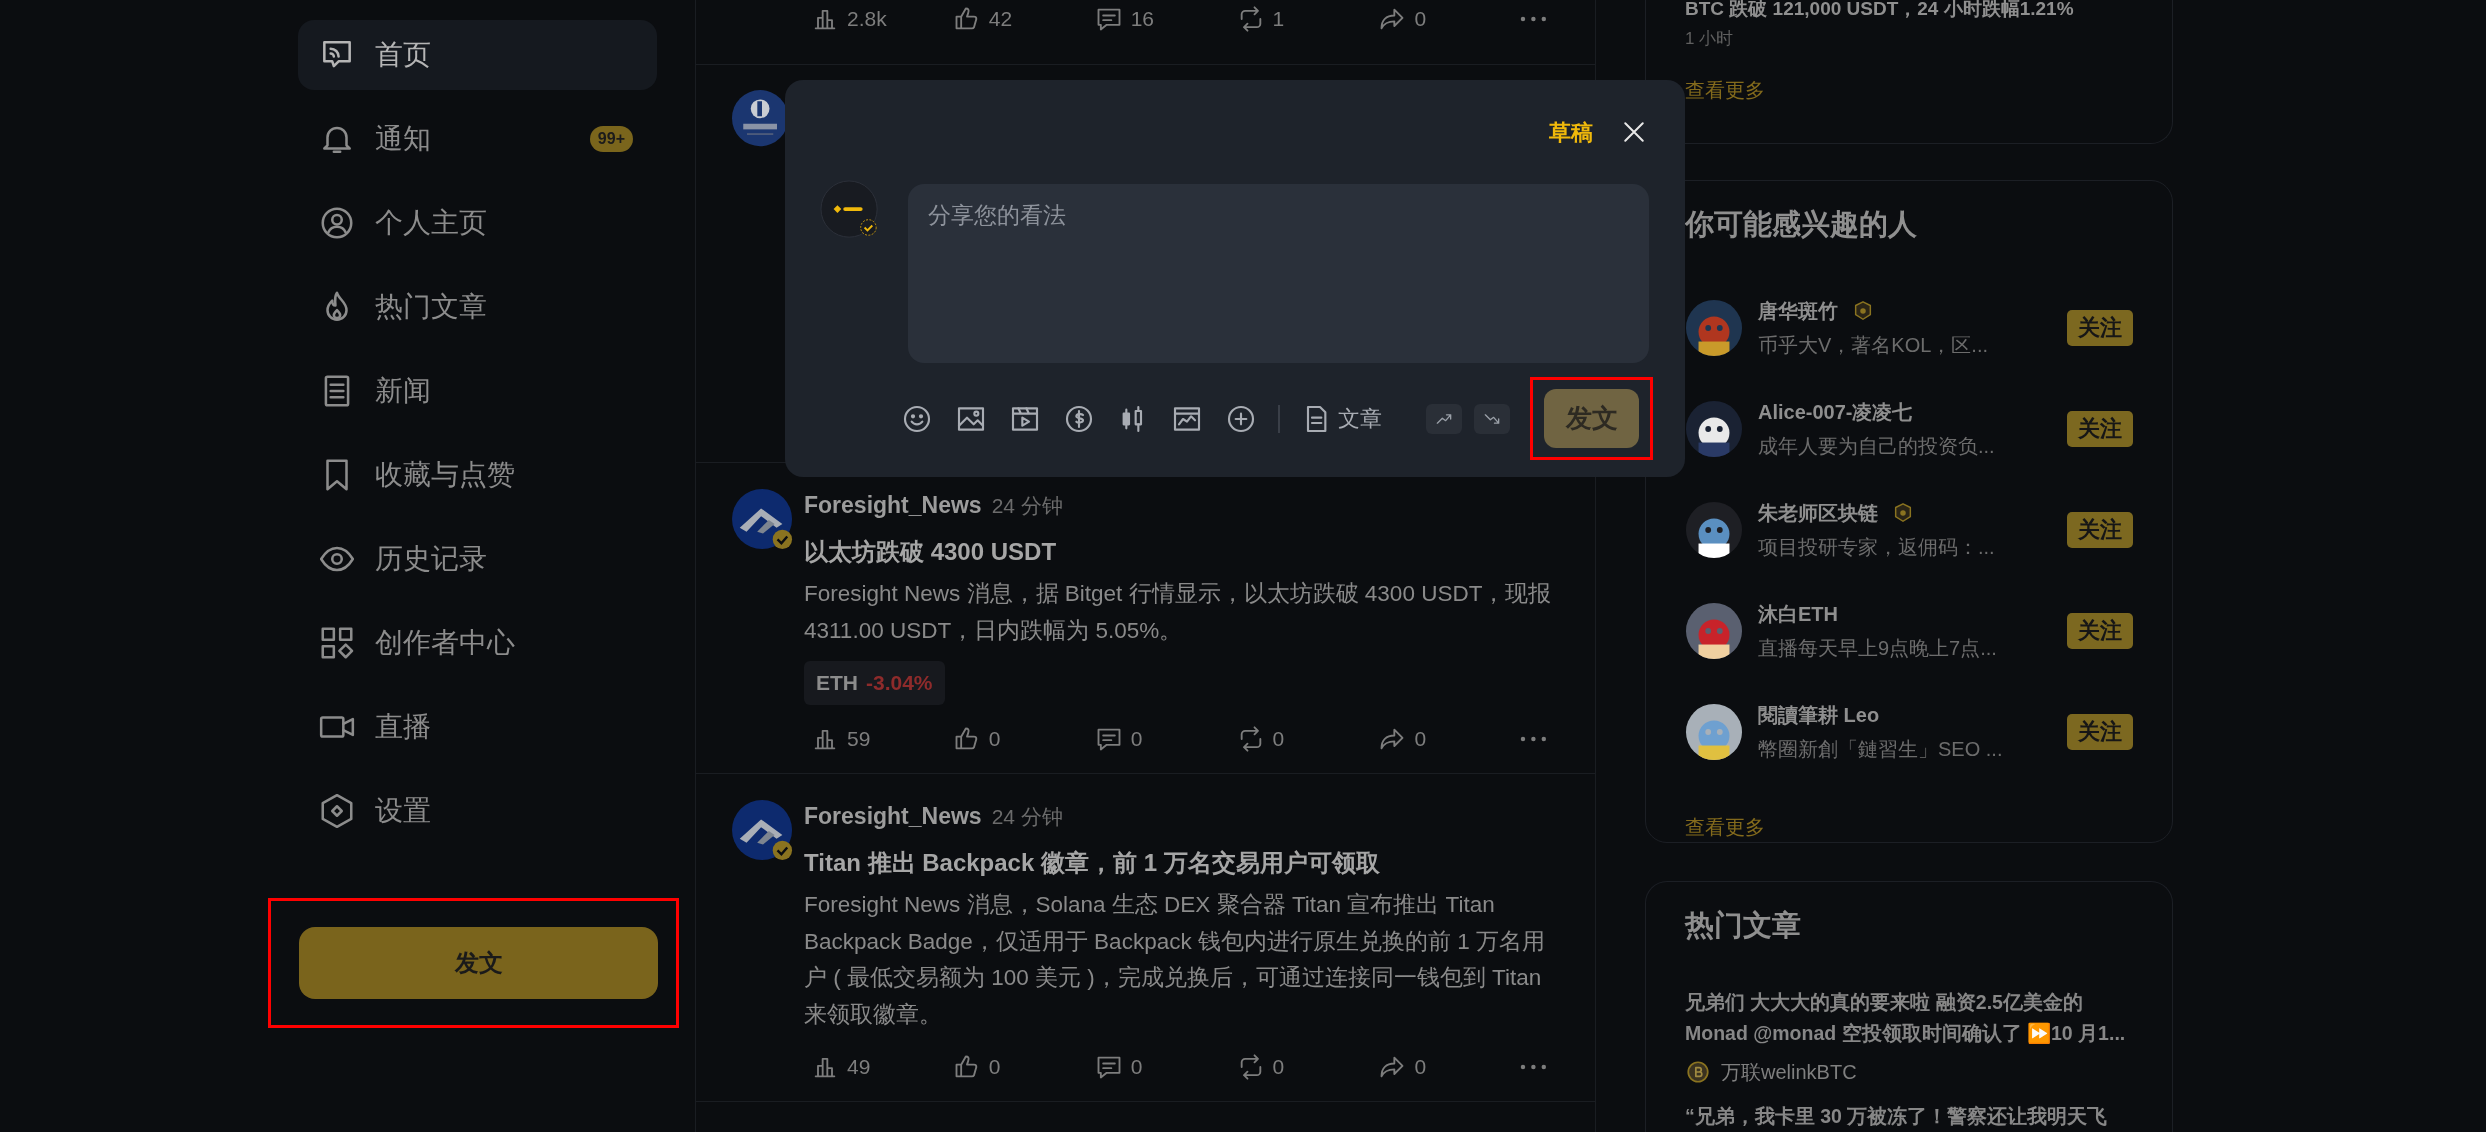 The width and height of the screenshot is (2486, 1132). I want to click on action-button: 1, so click(1307, 19).